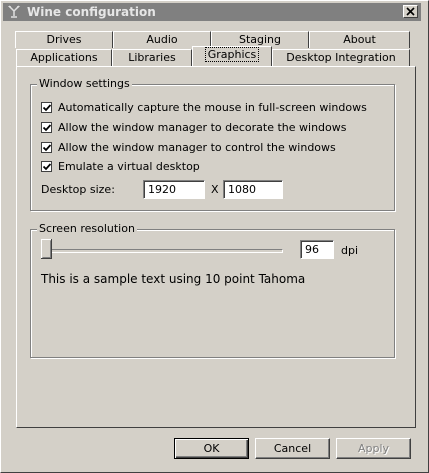  Describe the element at coordinates (350, 250) in the screenshot. I see `dpi-unit-label: dpi` at that location.